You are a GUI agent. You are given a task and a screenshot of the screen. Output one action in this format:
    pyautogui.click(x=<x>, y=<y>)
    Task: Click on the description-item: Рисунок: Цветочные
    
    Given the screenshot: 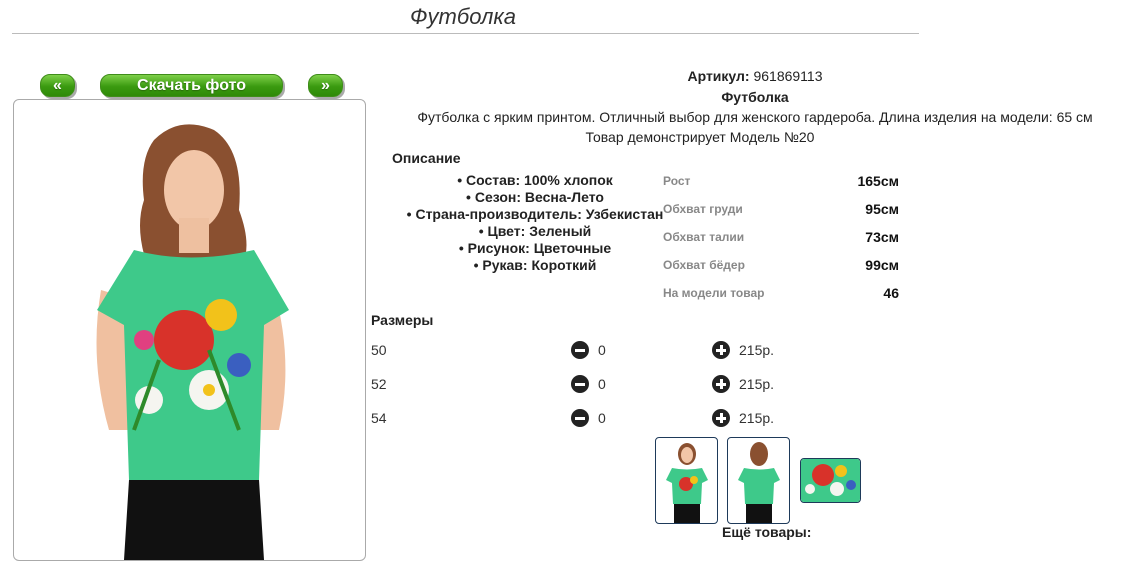 What is the action you would take?
    pyautogui.click(x=535, y=248)
    